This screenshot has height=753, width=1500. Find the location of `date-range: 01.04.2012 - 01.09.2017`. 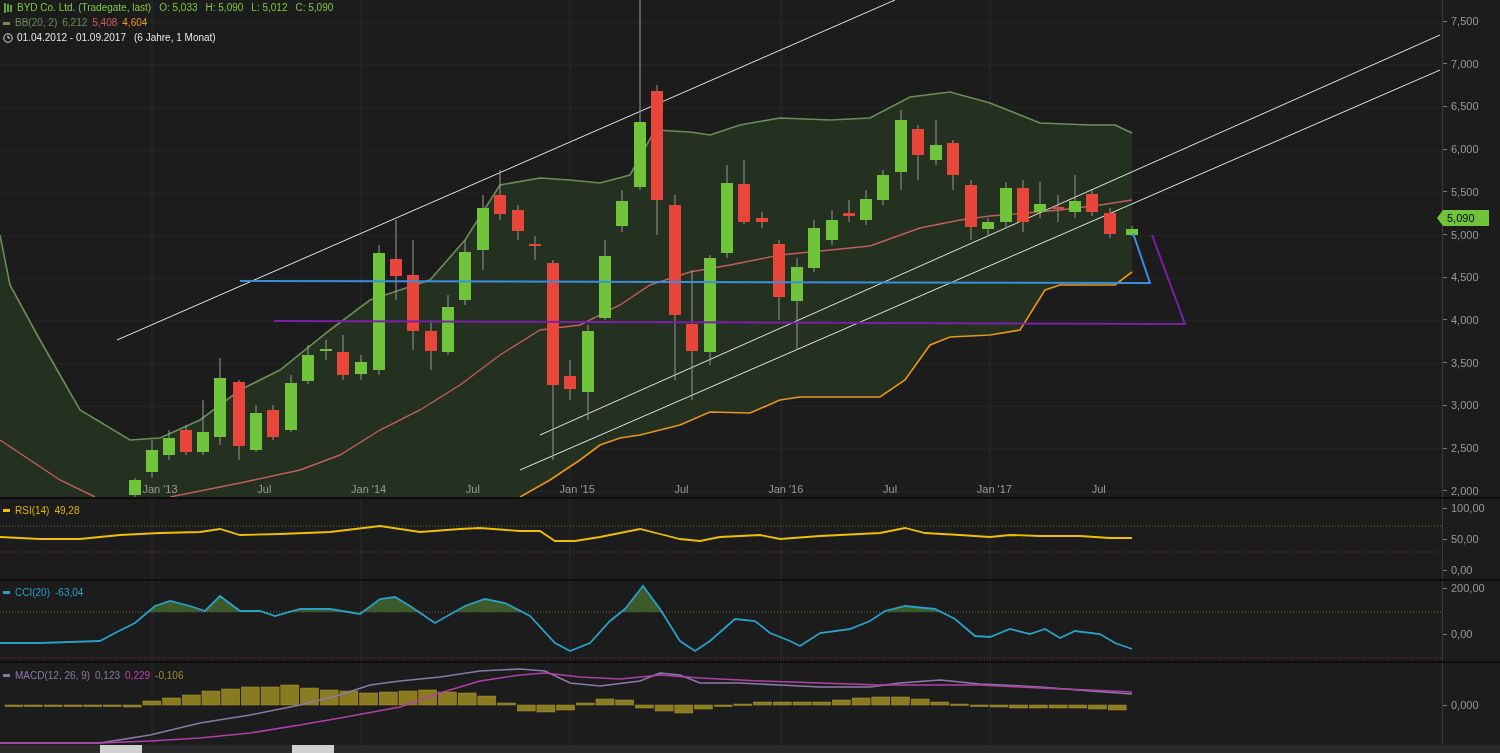

date-range: 01.04.2012 - 01.09.2017 is located at coordinates (71, 38).